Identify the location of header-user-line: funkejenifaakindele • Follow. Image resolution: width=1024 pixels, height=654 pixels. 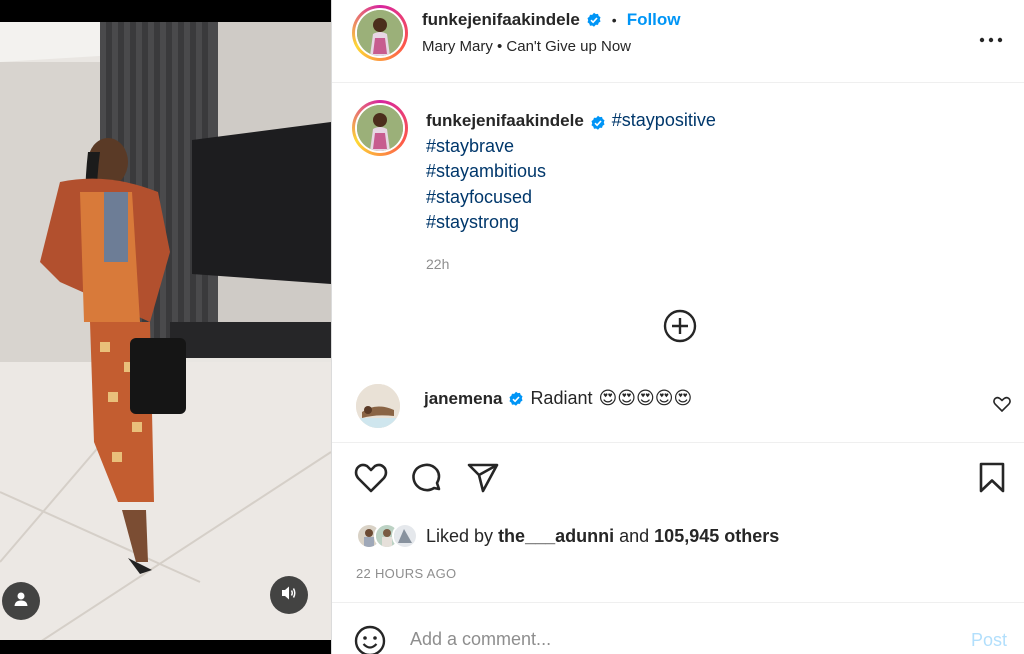
(551, 20).